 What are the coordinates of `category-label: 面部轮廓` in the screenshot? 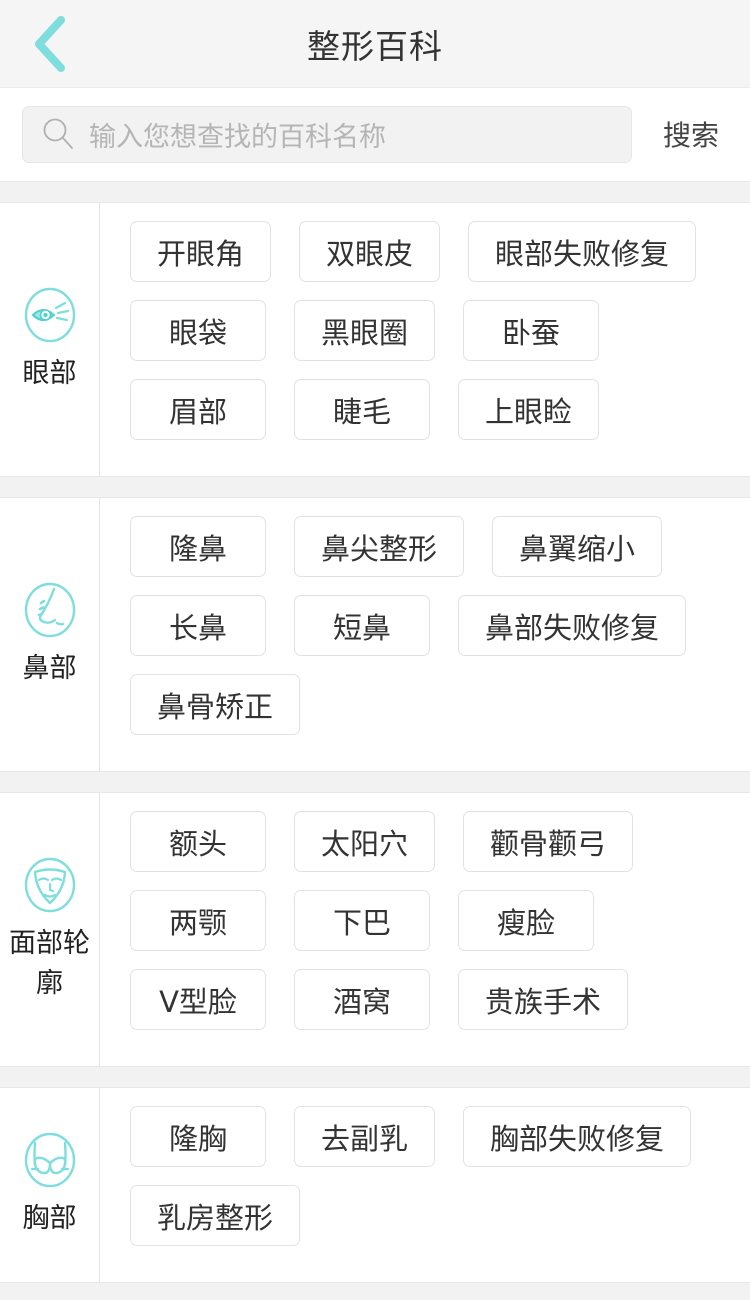 It's located at (49, 963).